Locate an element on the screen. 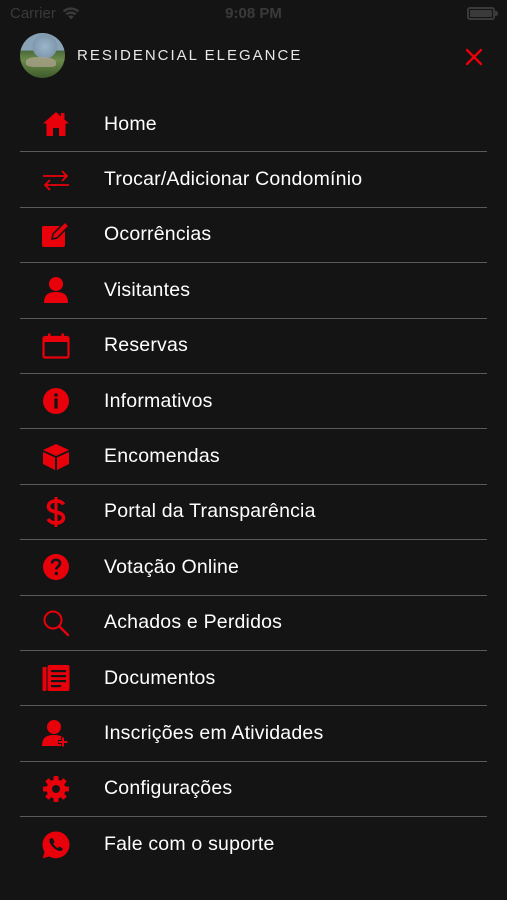  search-icon is located at coordinates (56, 623).